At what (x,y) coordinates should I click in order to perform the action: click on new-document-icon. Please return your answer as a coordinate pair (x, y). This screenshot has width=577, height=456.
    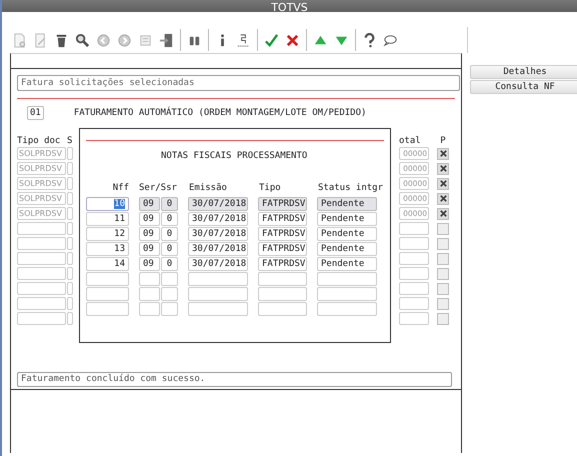
    Looking at the image, I should click on (19, 40).